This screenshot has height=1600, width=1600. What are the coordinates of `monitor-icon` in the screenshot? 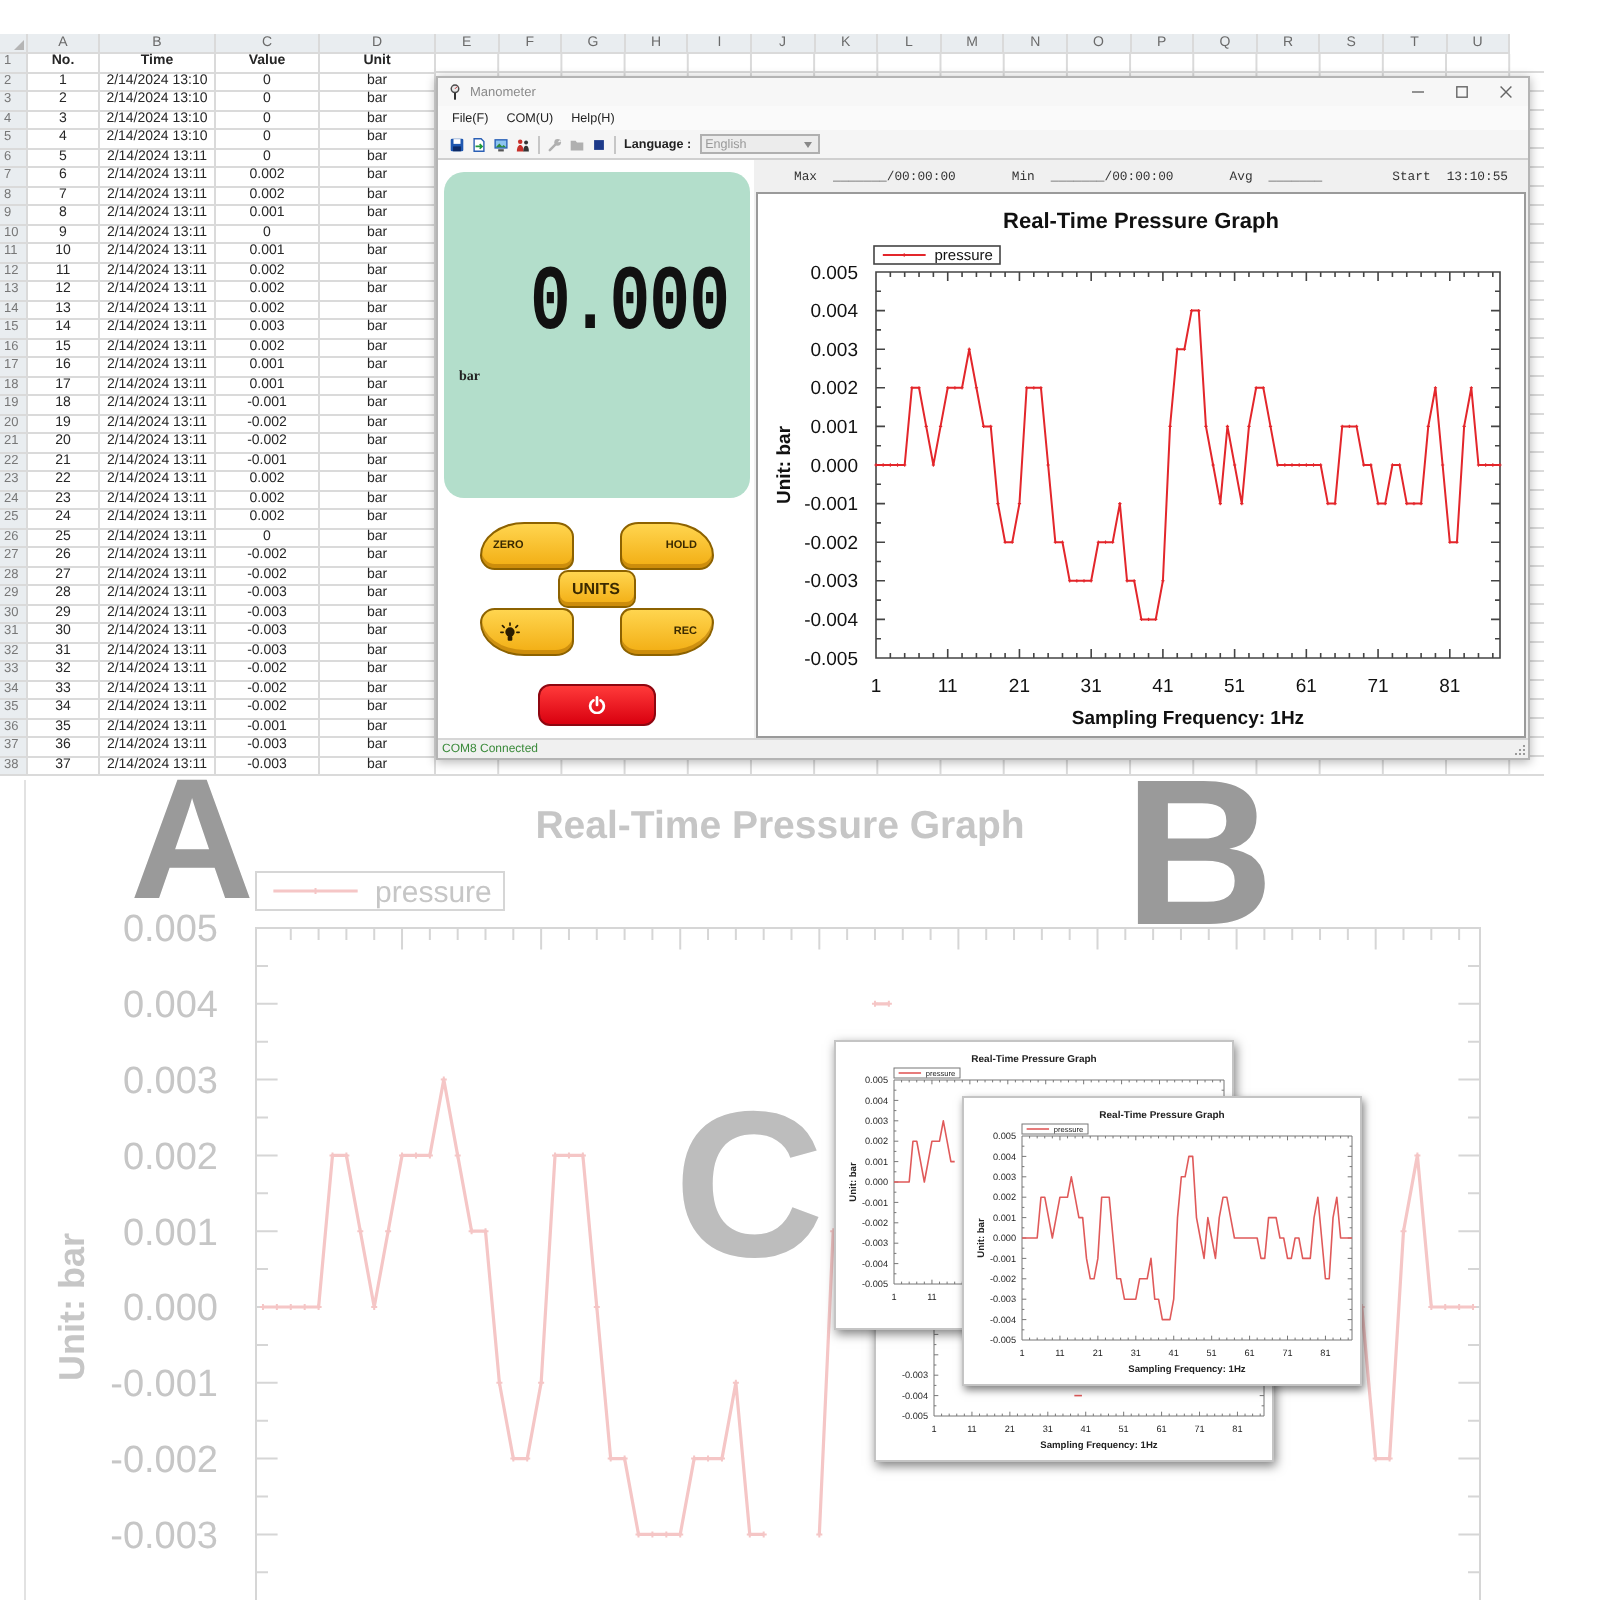 It's located at (501, 144).